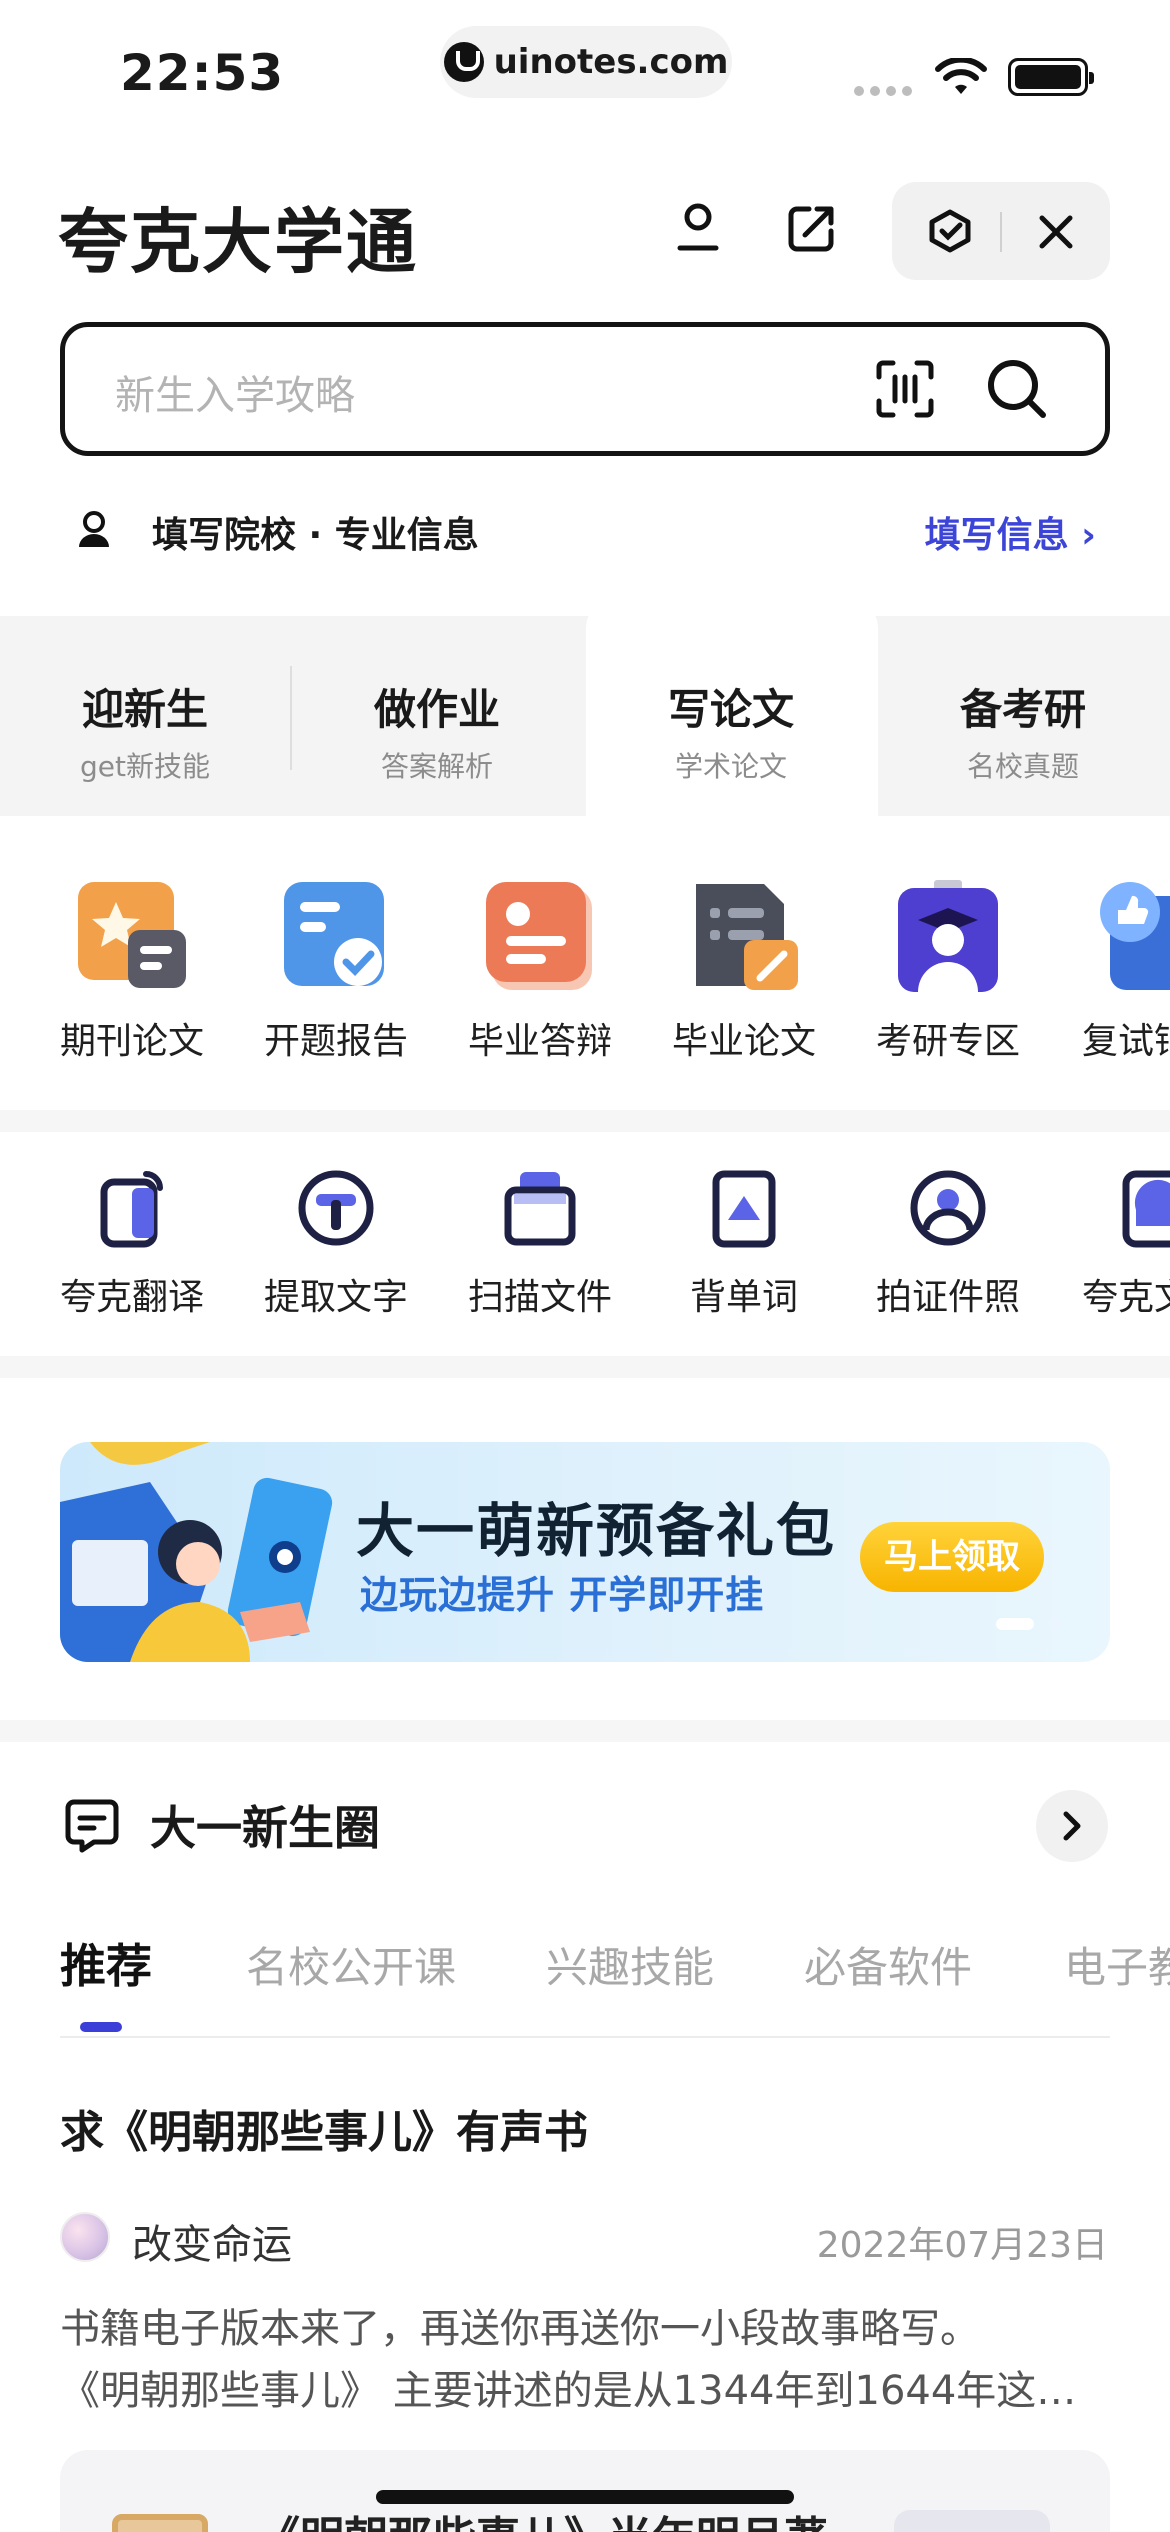 The image size is (1170, 2532). What do you see at coordinates (1056, 1624) in the screenshot?
I see `carousel-dot` at bounding box center [1056, 1624].